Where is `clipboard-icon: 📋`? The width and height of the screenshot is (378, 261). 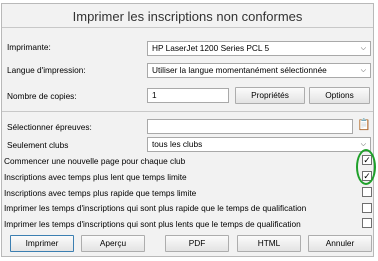 clipboard-icon: 📋 is located at coordinates (364, 125).